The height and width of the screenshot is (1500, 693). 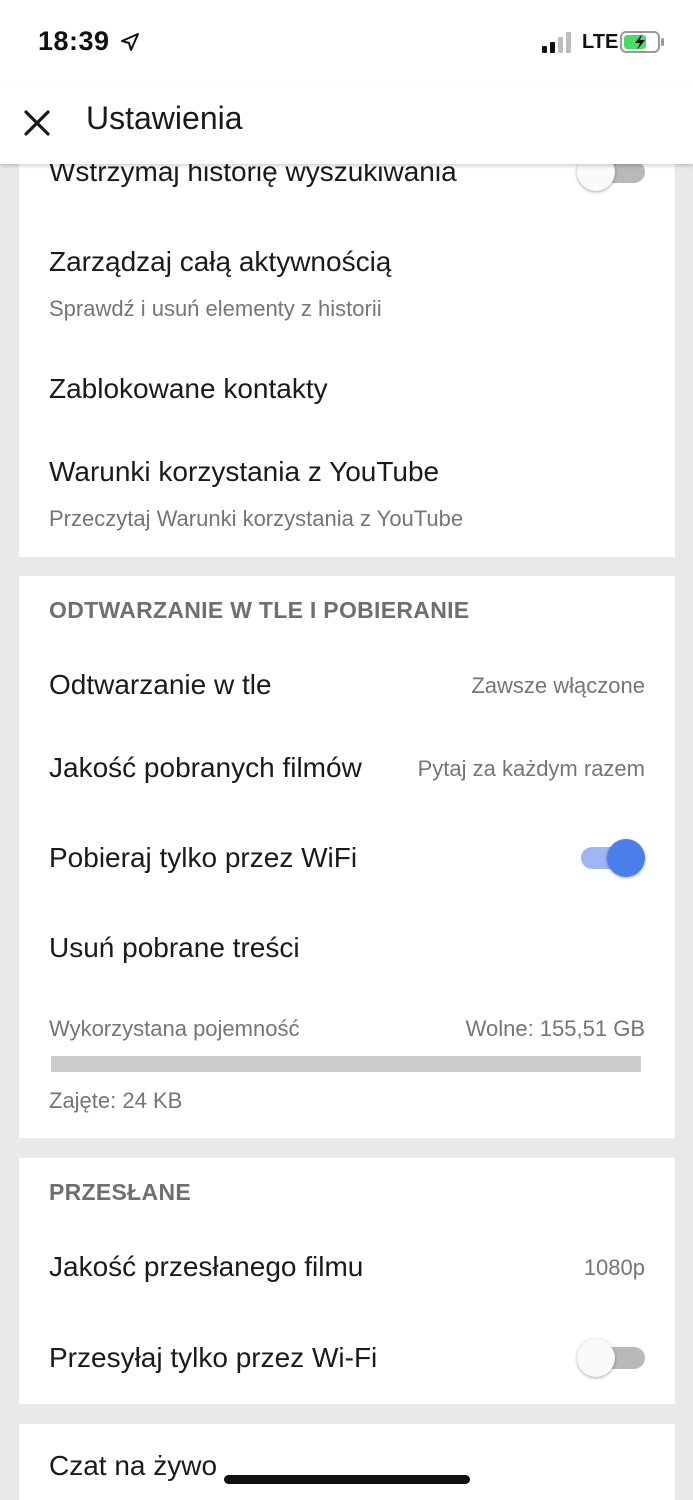 What do you see at coordinates (244, 471) in the screenshot?
I see `terms-of-service-label: Warunki korzystania z YouTube` at bounding box center [244, 471].